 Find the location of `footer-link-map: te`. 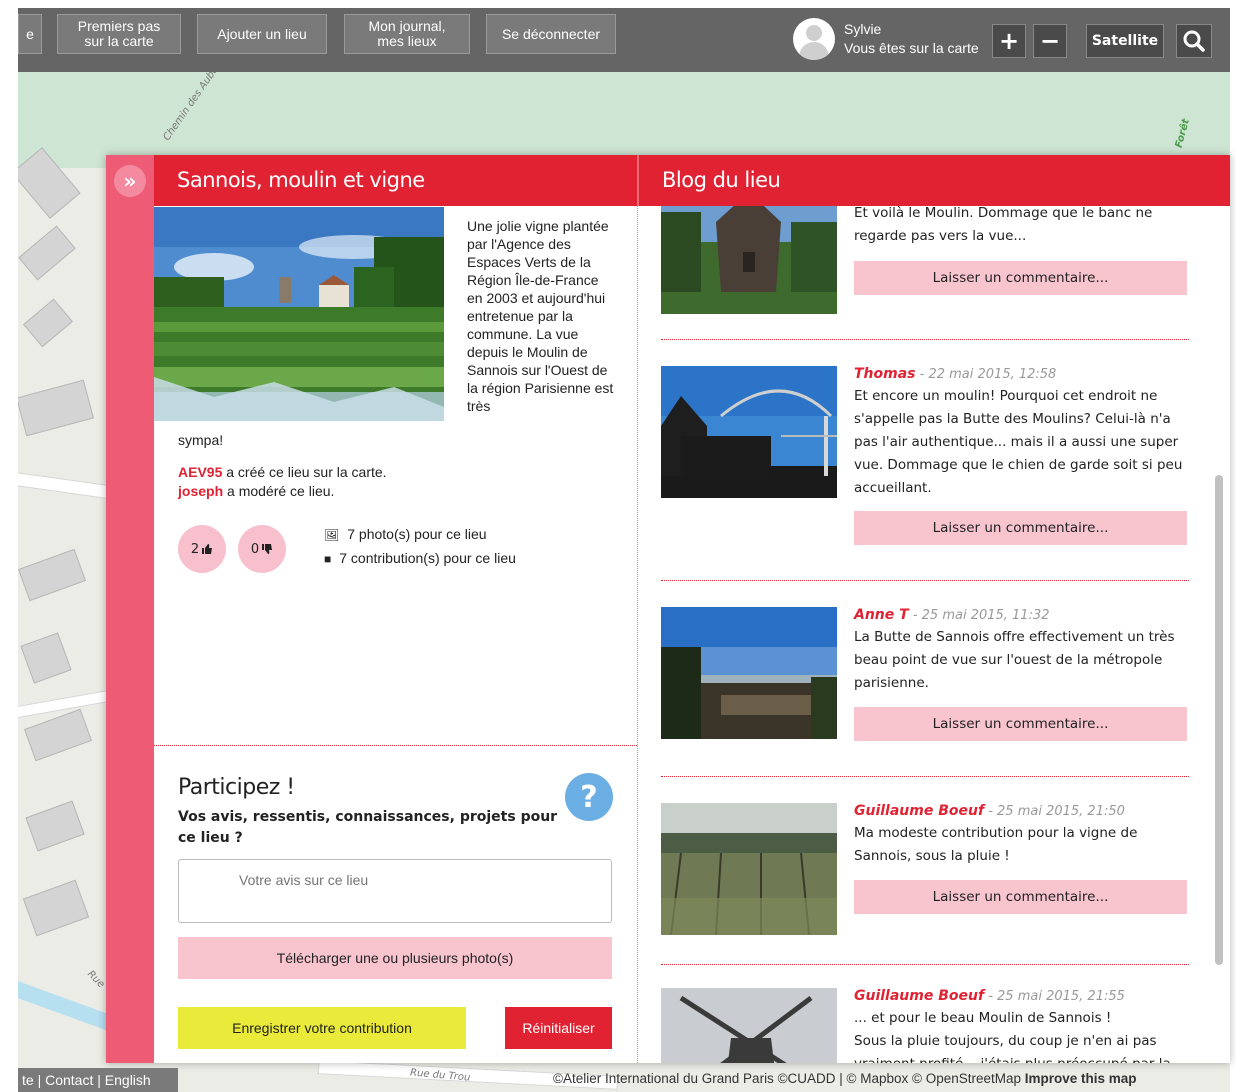

footer-link-map: te is located at coordinates (28, 1080).